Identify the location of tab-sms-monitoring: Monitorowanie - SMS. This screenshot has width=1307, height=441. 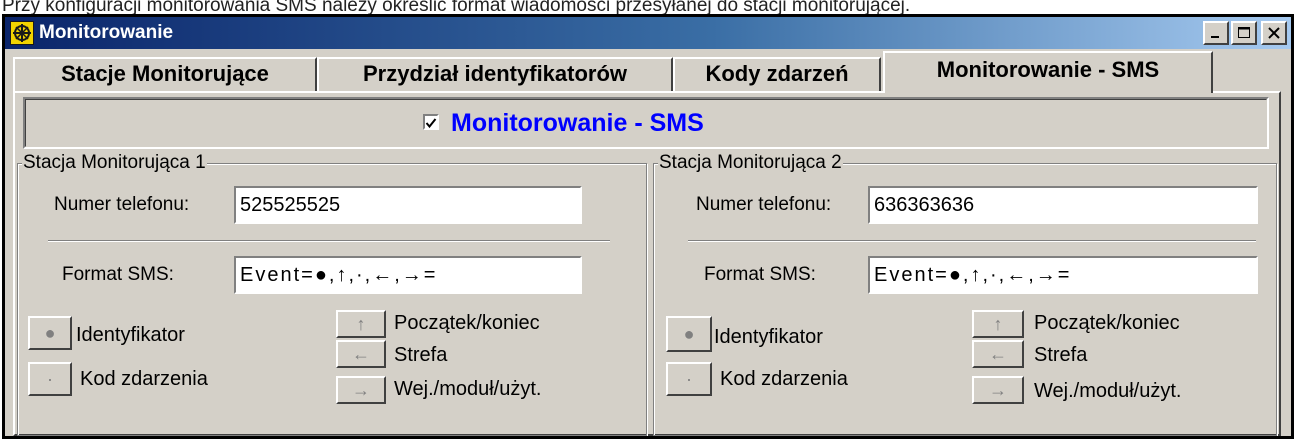
(1048, 72).